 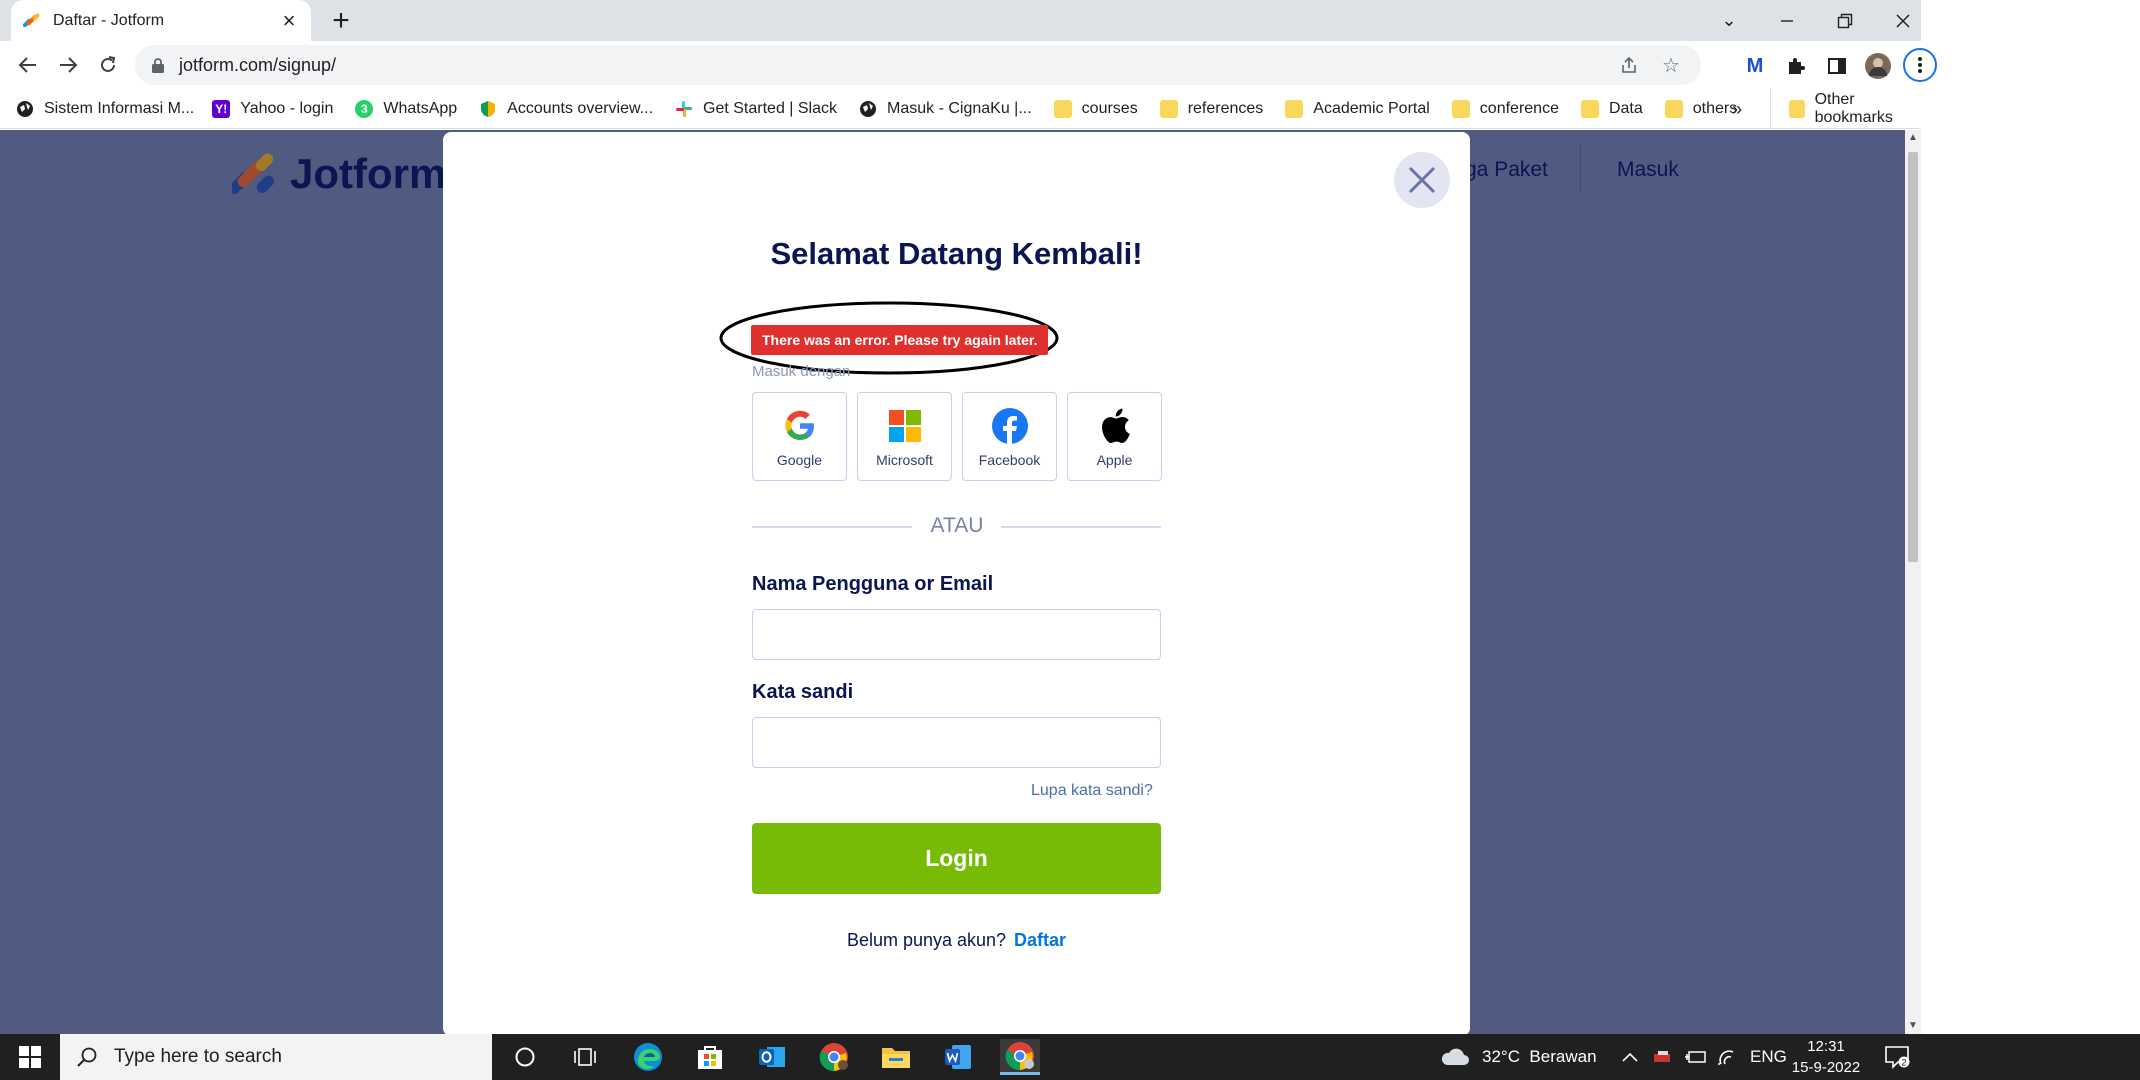 What do you see at coordinates (339, 174) in the screenshot?
I see `jotform-logo: Jotform` at bounding box center [339, 174].